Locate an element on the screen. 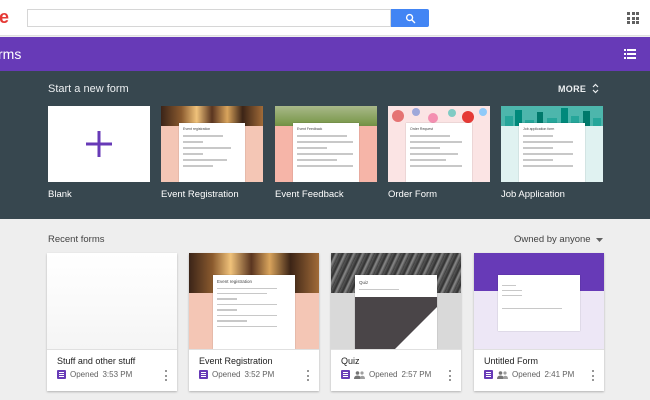  form-sheet: Quiz is located at coordinates (396, 312).